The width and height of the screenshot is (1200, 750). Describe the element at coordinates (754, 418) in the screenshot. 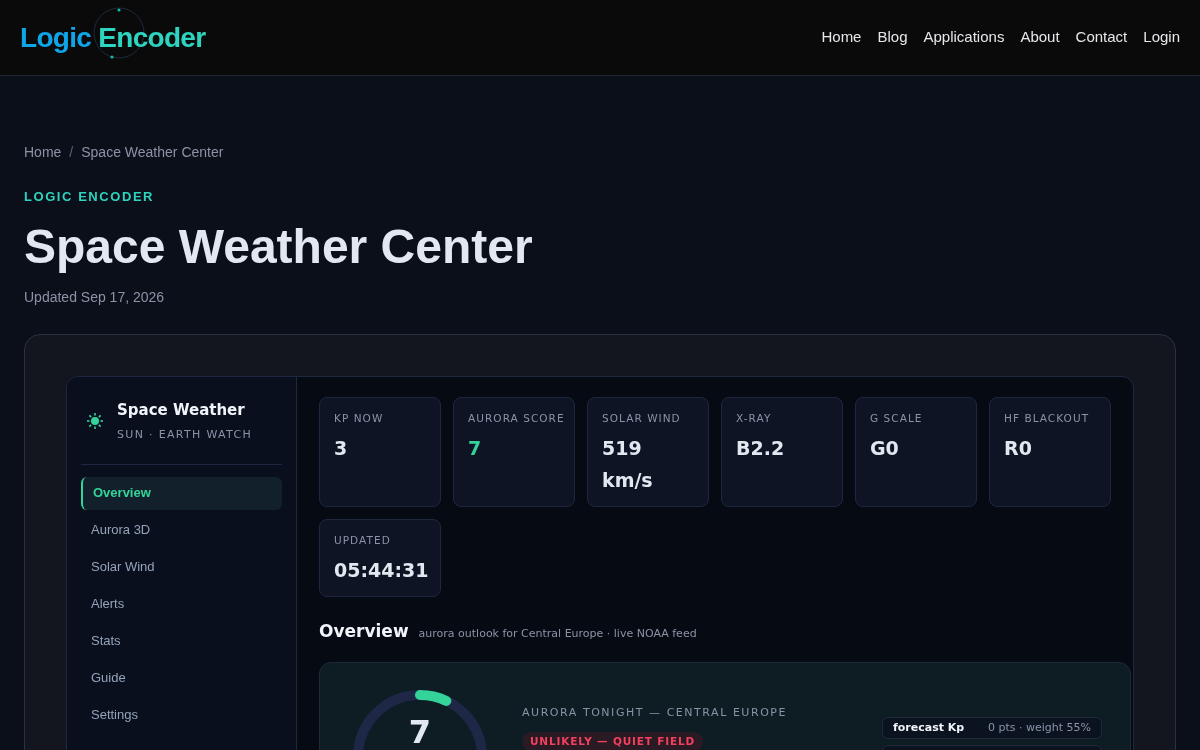

I see `stat-label: X-RAY` at that location.